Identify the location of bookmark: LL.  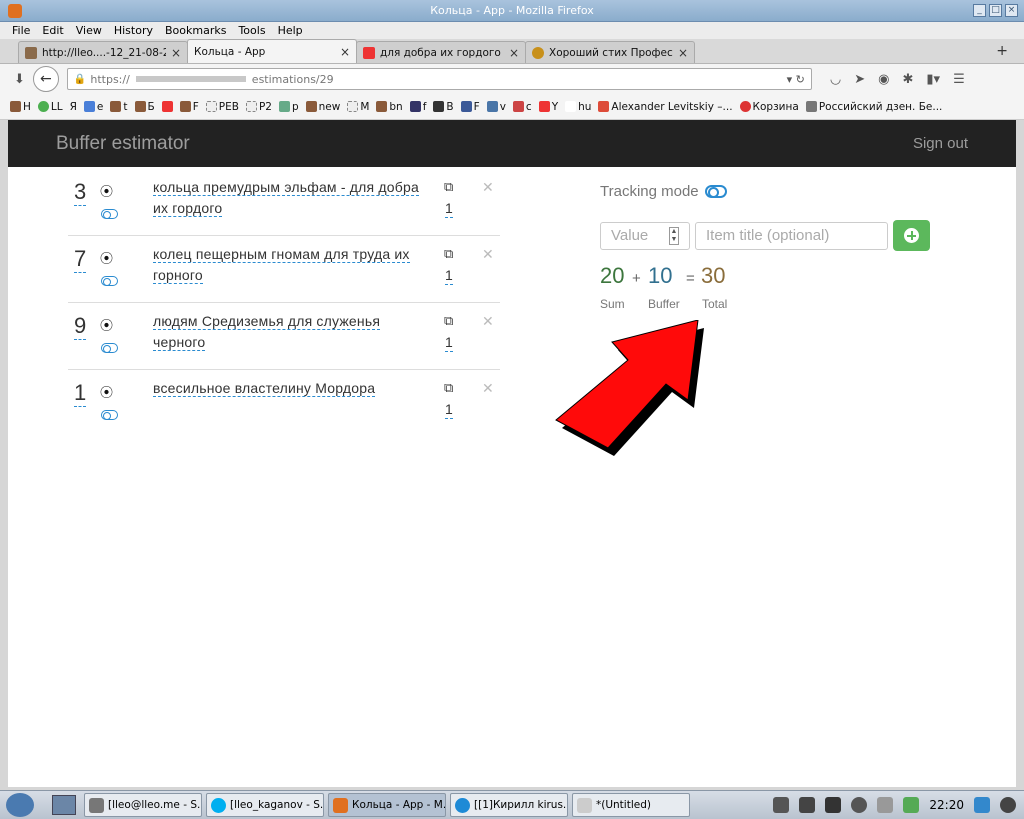
(50, 107).